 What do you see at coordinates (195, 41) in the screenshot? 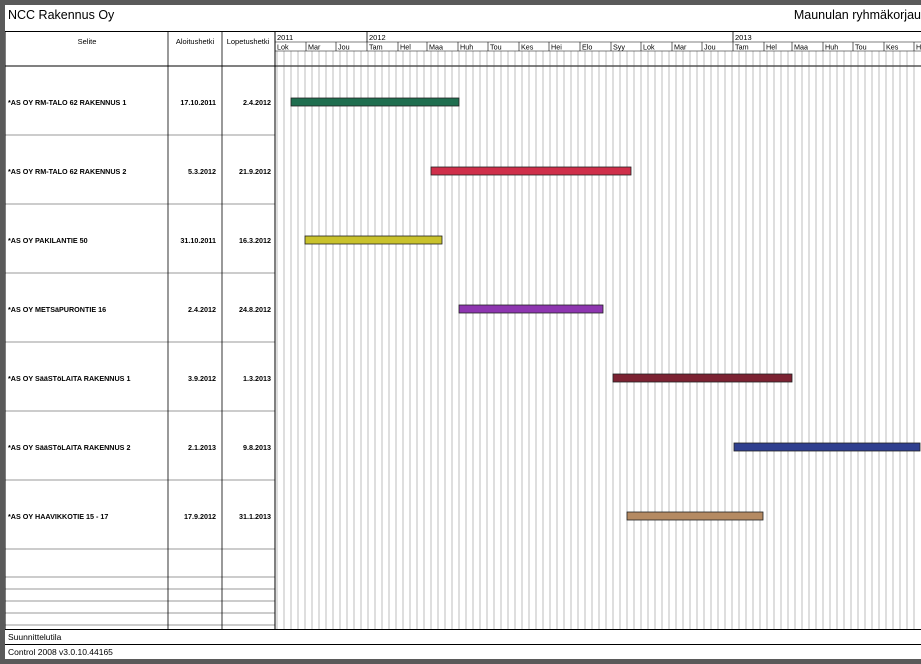
I see `column-header-start: Aloitushetki` at bounding box center [195, 41].